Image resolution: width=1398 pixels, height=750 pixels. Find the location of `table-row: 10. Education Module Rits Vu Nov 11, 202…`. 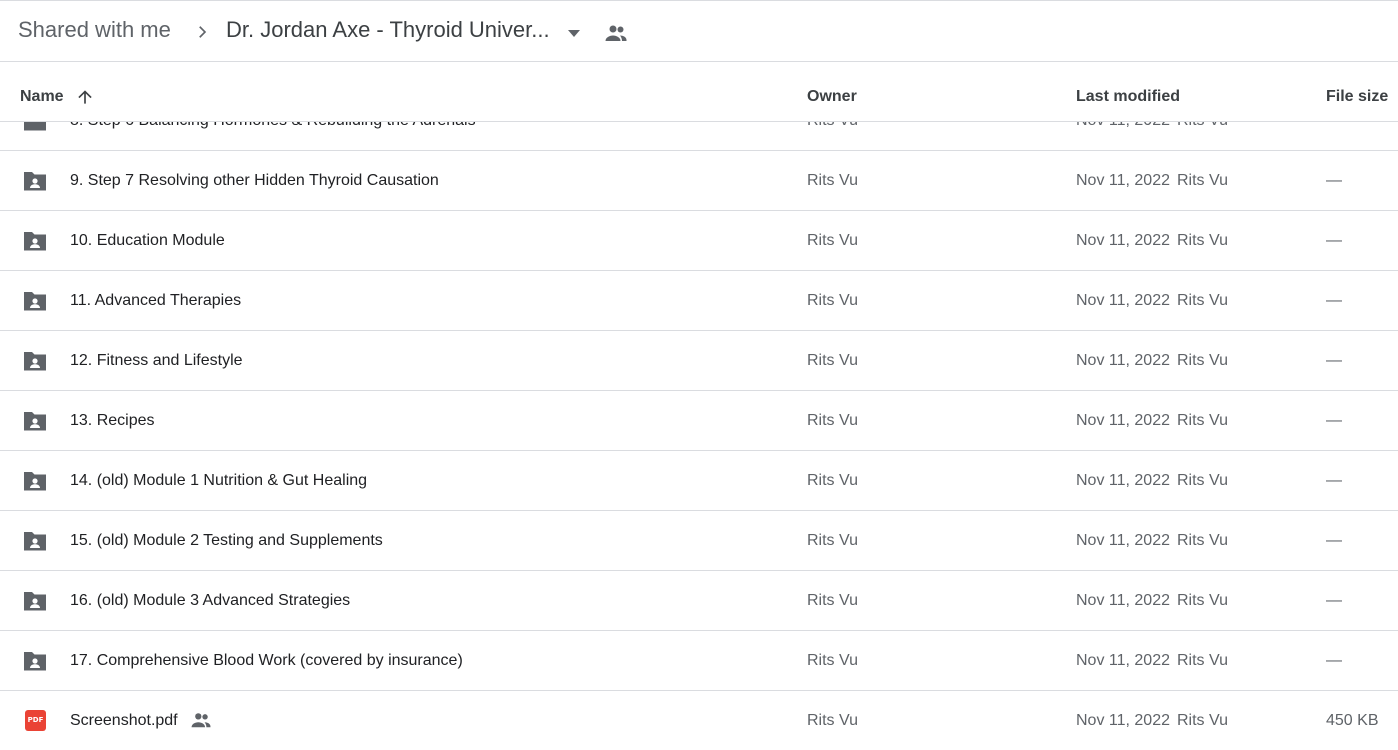

table-row: 10. Education Module Rits Vu Nov 11, 202… is located at coordinates (699, 241).